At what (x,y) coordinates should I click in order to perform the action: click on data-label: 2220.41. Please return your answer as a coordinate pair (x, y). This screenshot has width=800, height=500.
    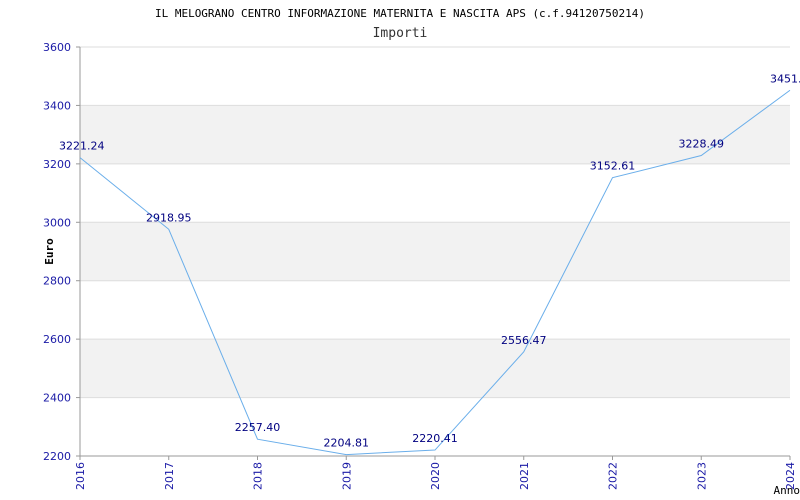
    Looking at the image, I should click on (435, 438).